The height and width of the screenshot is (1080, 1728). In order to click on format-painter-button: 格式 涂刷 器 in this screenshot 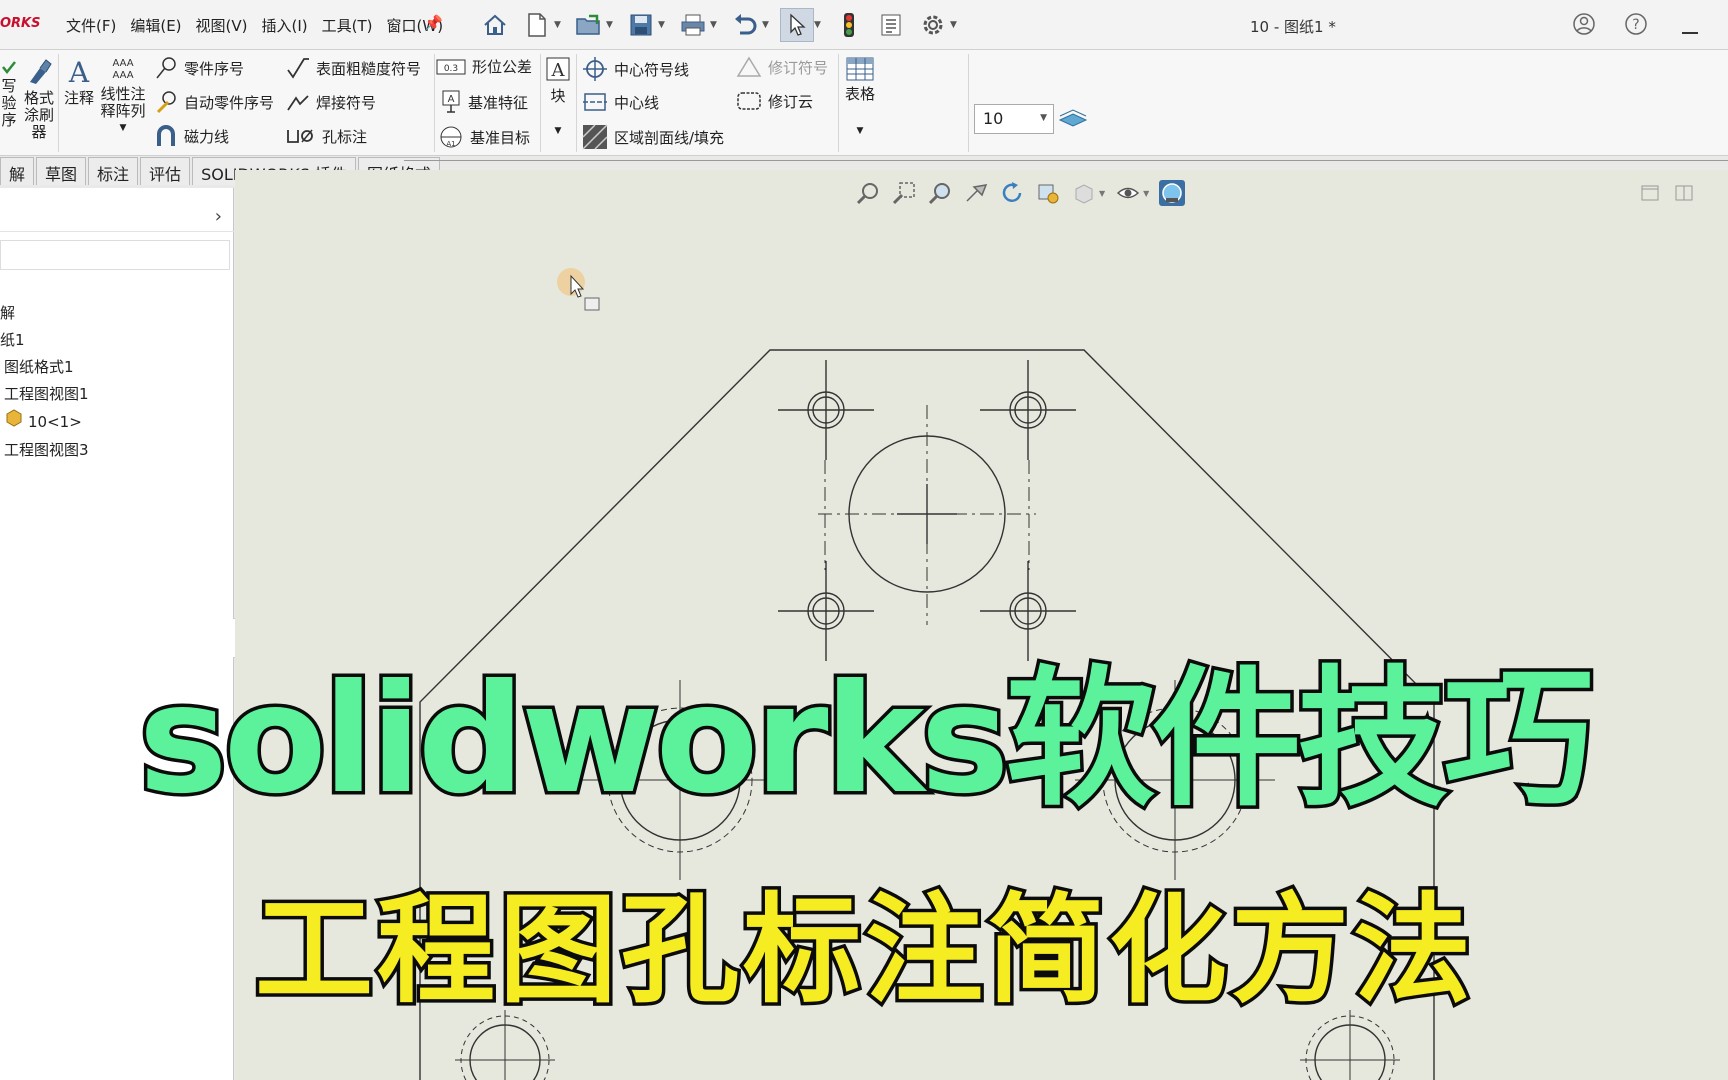, I will do `click(39, 98)`.